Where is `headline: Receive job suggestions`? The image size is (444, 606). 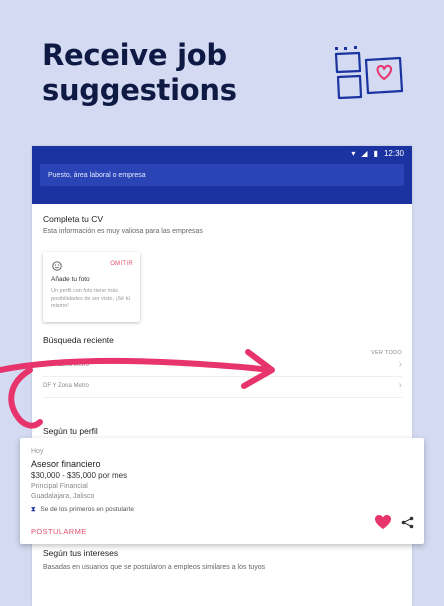 headline: Receive job suggestions is located at coordinates (162, 73).